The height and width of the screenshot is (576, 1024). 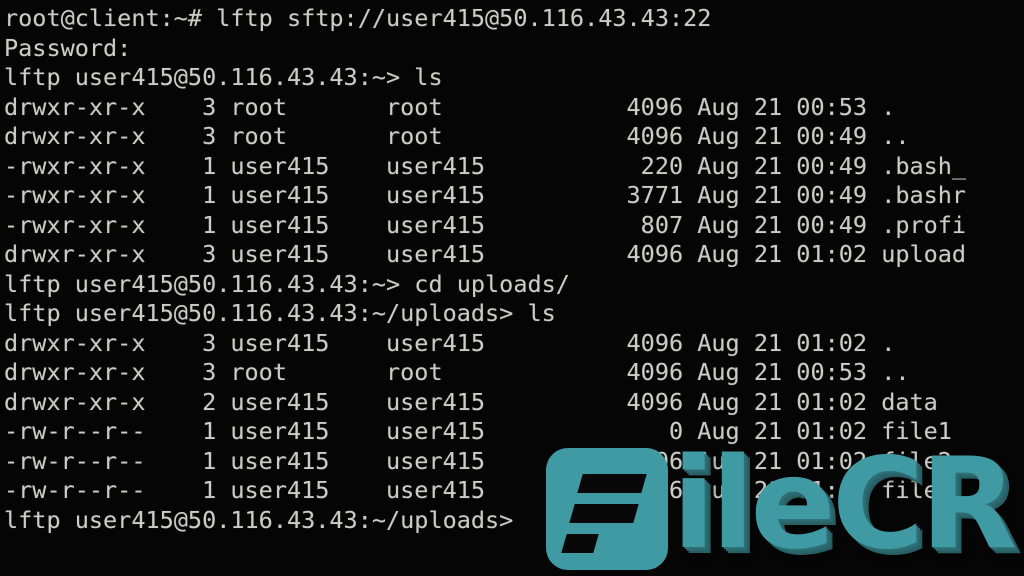 I want to click on terminal-line: lftp user415@50.116.43.43:~/uploads> ls, so click(x=280, y=313).